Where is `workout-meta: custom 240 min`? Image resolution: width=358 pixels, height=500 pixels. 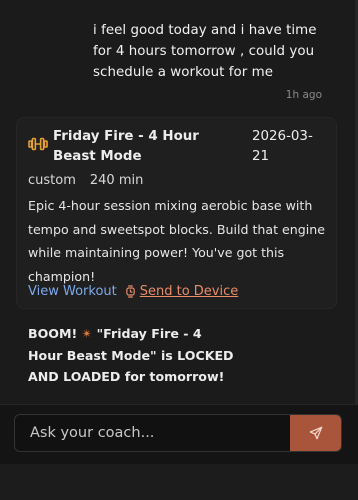 workout-meta: custom 240 min is located at coordinates (85, 181).